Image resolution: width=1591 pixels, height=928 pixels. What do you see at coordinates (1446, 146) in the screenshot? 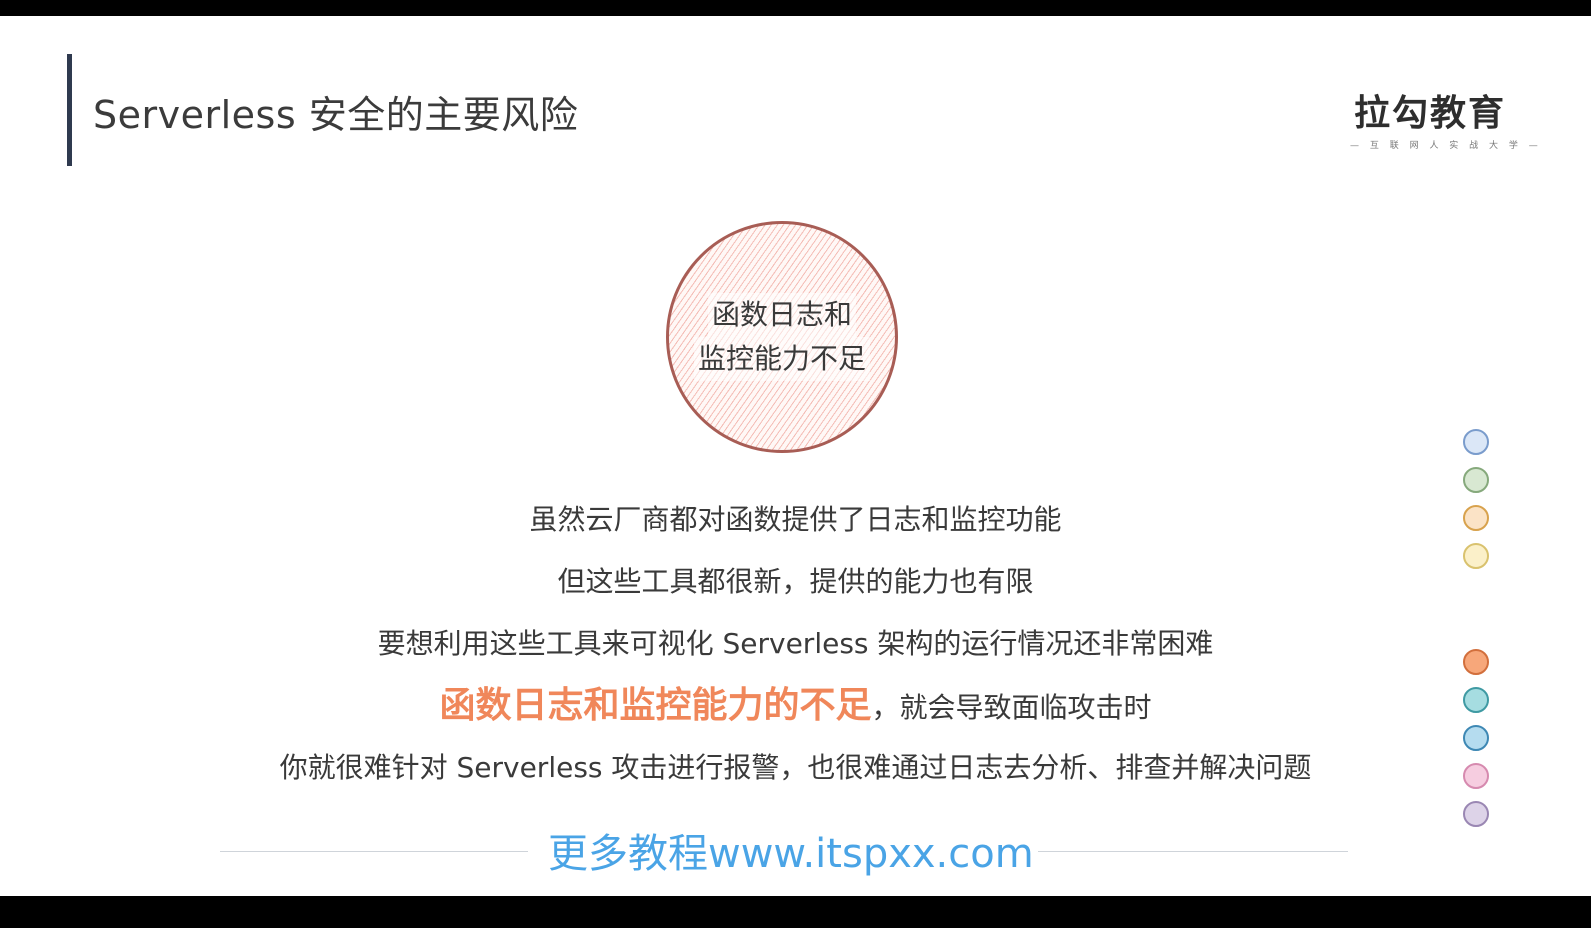
I see `brand-logo-tagline: — 互 联 网 人 实 战 大 学 —` at bounding box center [1446, 146].